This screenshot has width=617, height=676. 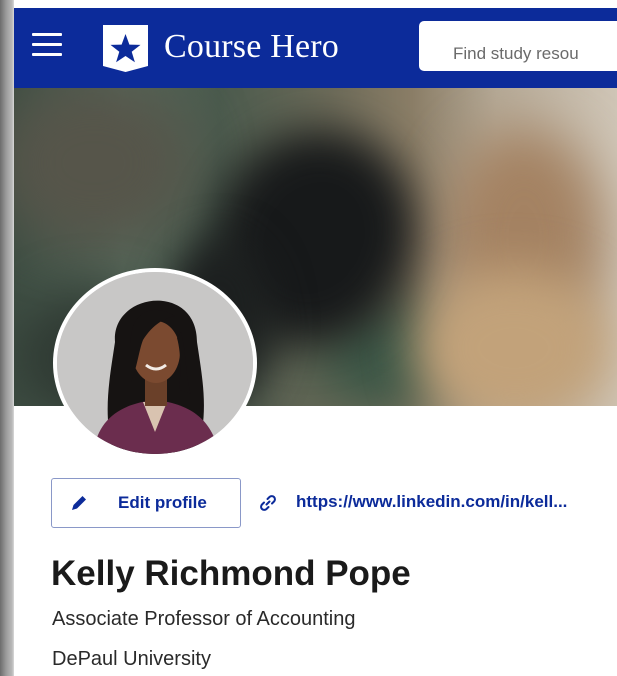 What do you see at coordinates (204, 619) in the screenshot?
I see `profile-job-title: Associate Professor of Accounting` at bounding box center [204, 619].